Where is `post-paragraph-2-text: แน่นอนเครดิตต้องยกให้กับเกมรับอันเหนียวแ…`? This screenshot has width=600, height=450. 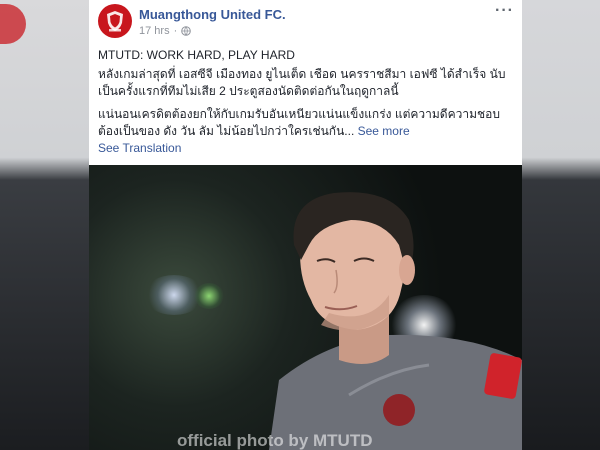
post-paragraph-2-text: แน่นอนเครดิตต้องยกให้กับเกมรับอันเหนียวแ… is located at coordinates (299, 122).